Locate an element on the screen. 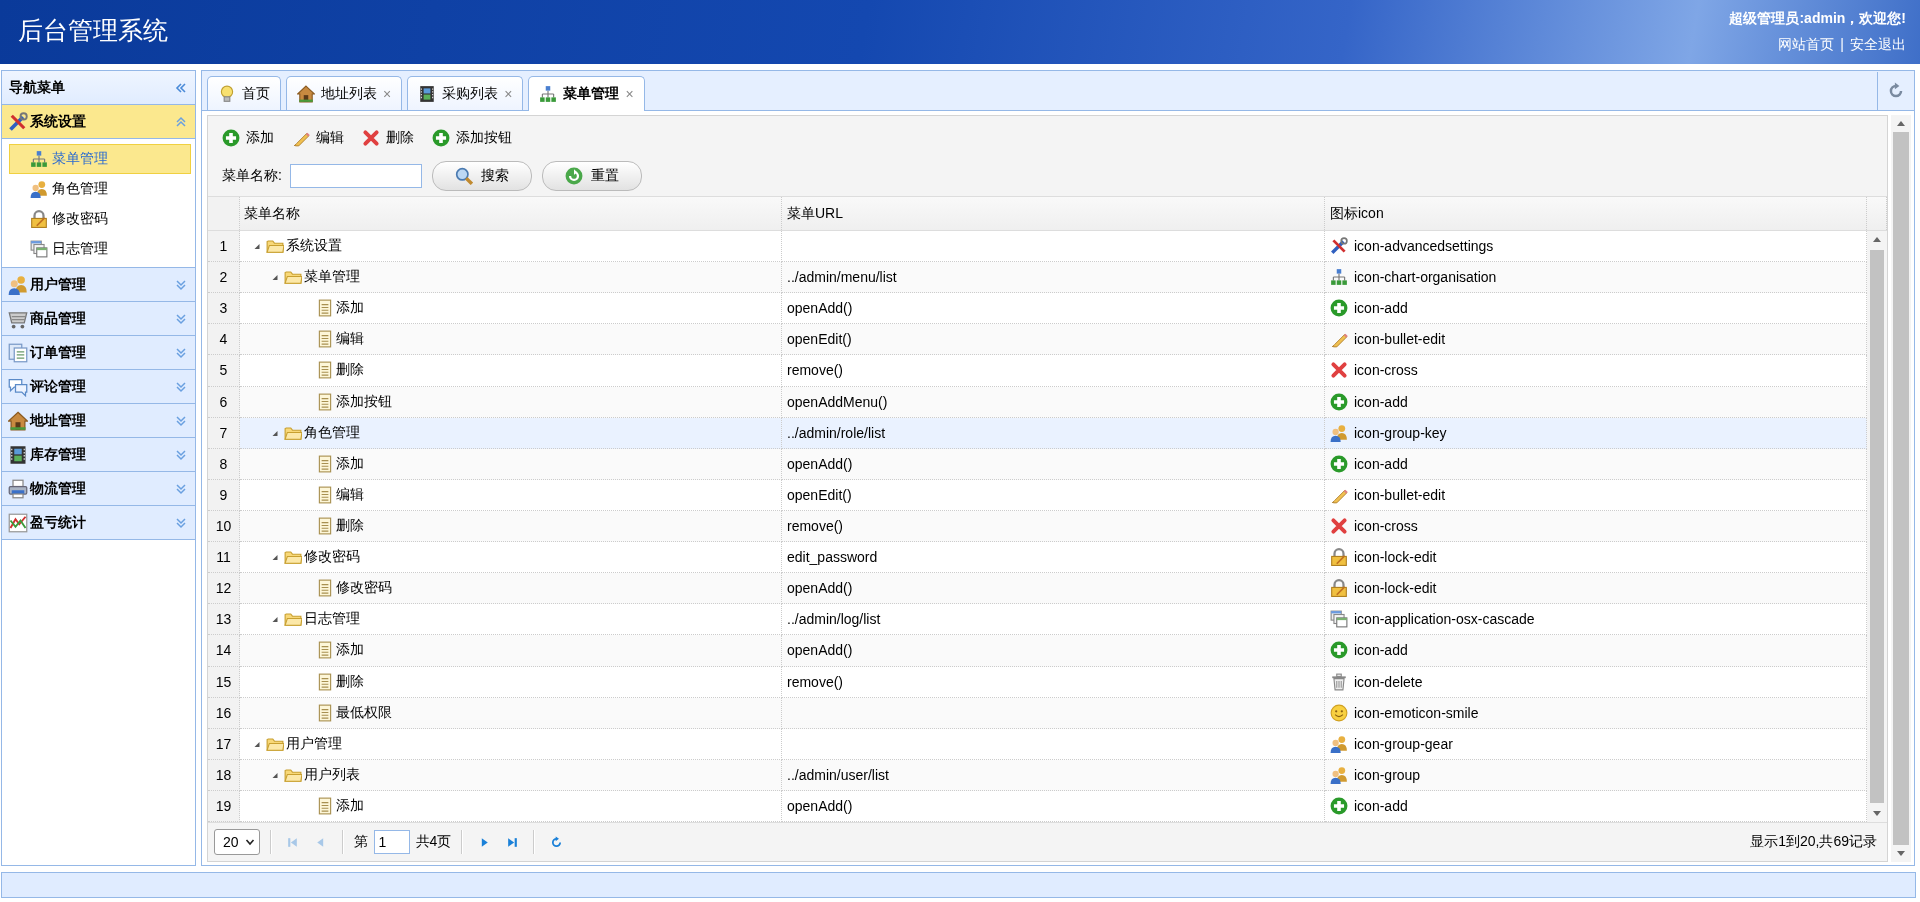 Image resolution: width=1920 pixels, height=902 pixels. accordion-header: 评论管理 is located at coordinates (98, 387).